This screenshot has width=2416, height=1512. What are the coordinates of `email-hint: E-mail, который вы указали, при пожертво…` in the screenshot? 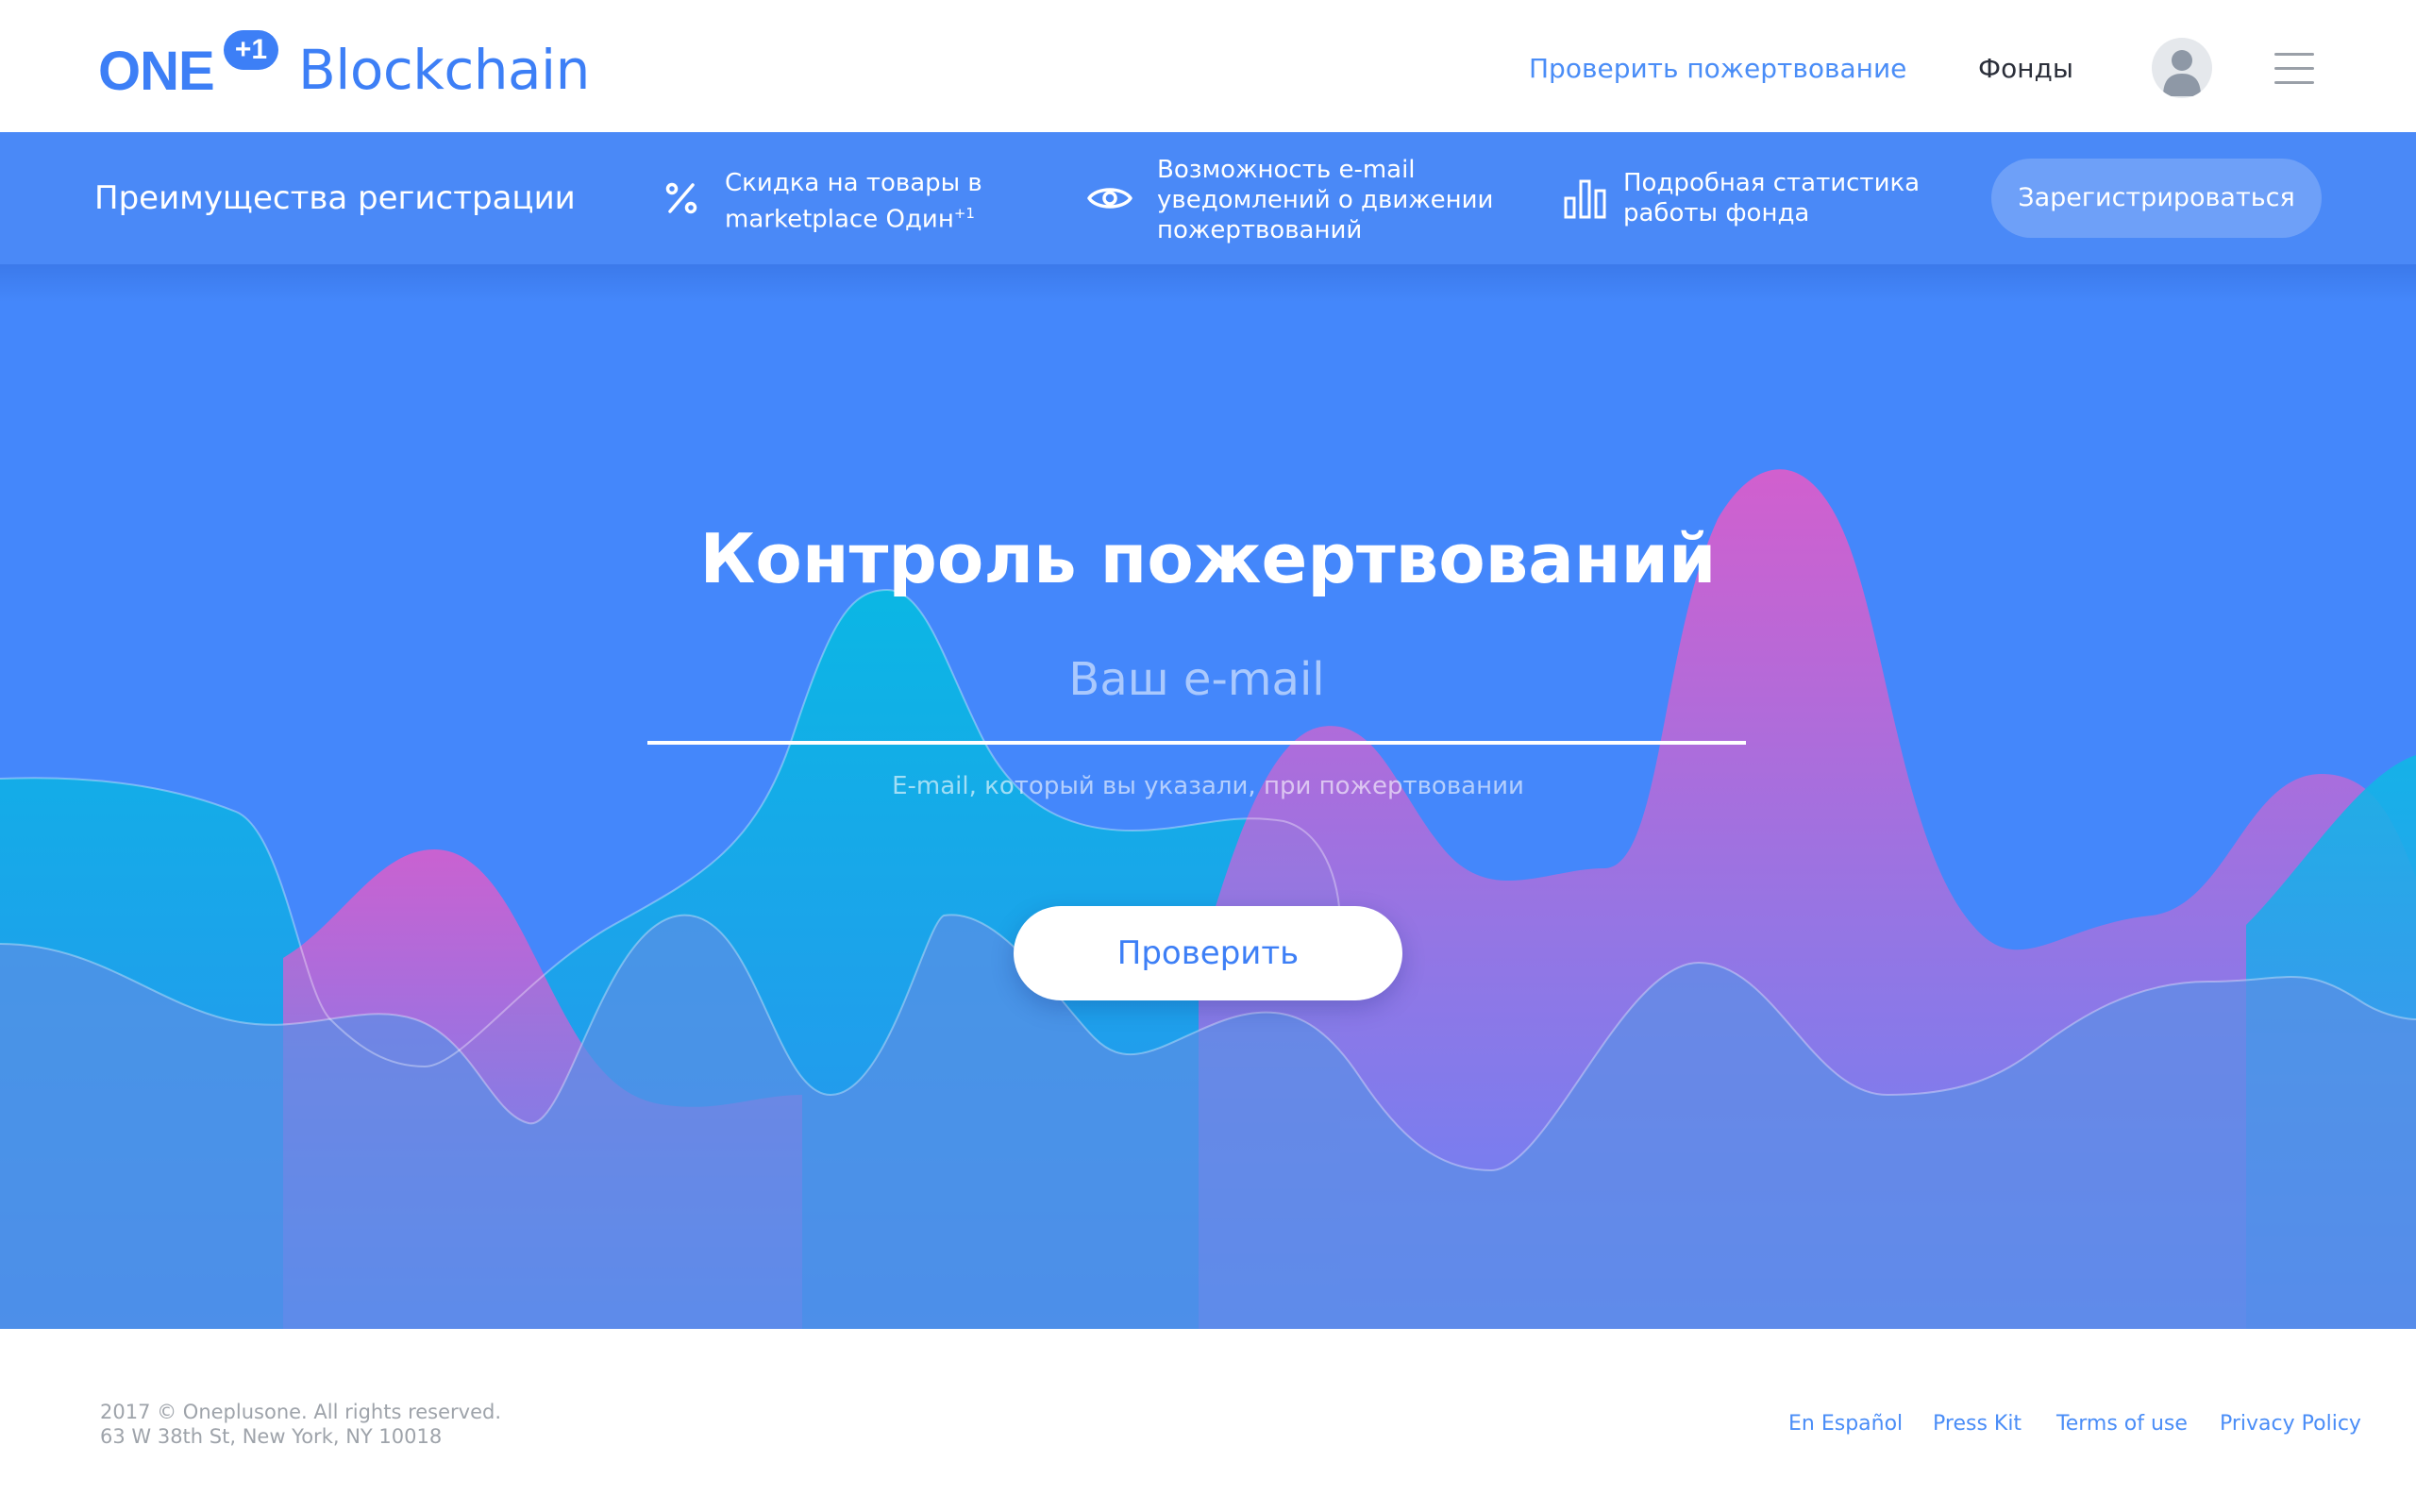 It's located at (1208, 786).